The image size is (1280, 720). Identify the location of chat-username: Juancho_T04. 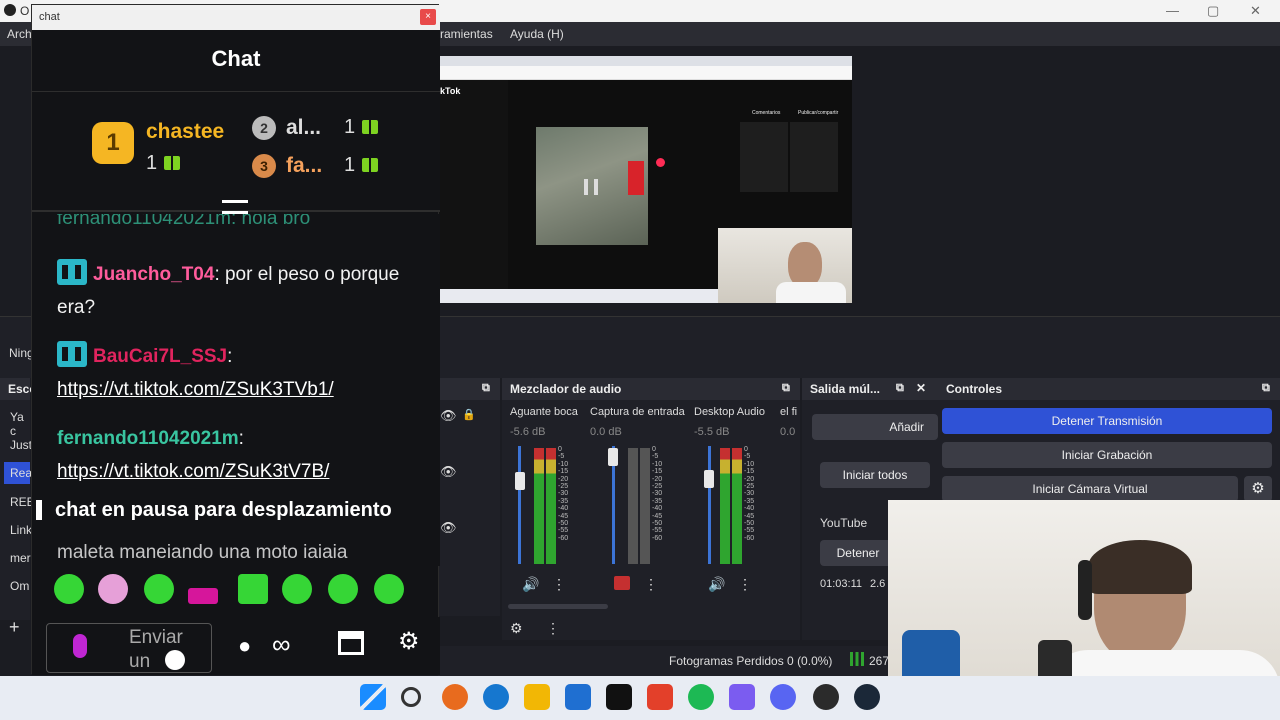
(153, 274).